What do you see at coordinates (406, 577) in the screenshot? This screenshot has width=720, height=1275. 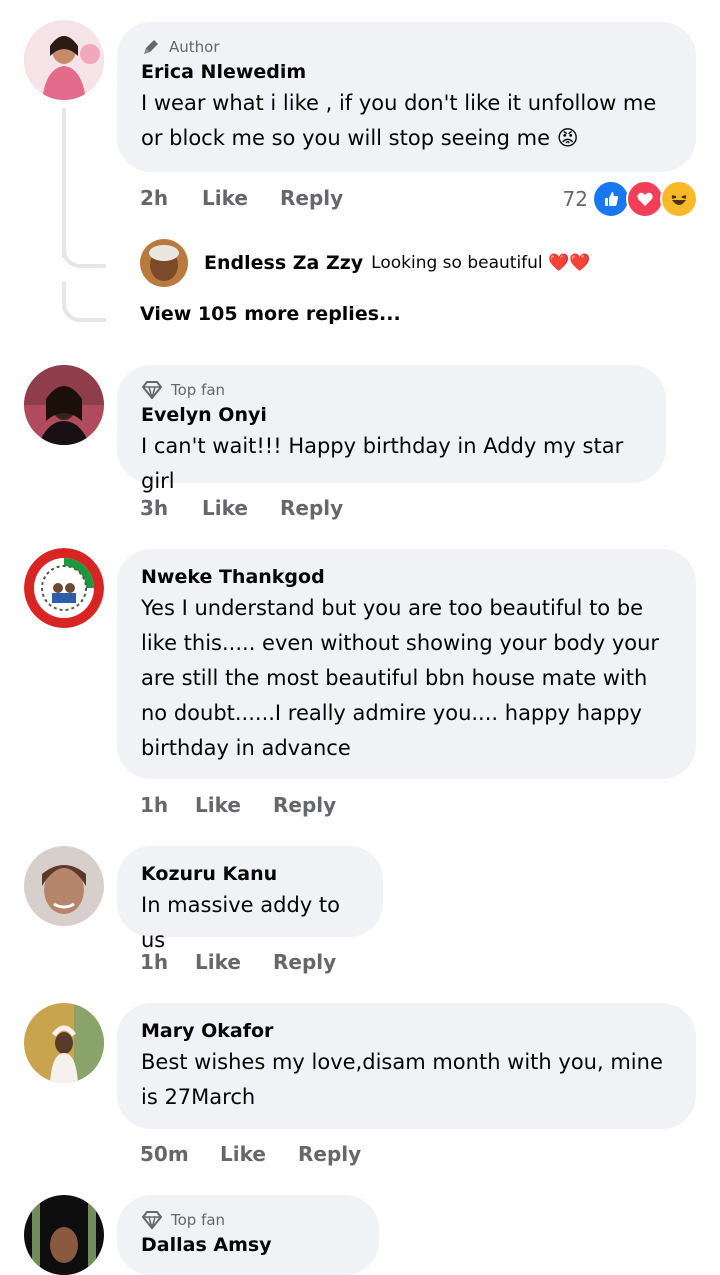 I see `commenter-name: Nweke Thankgod` at bounding box center [406, 577].